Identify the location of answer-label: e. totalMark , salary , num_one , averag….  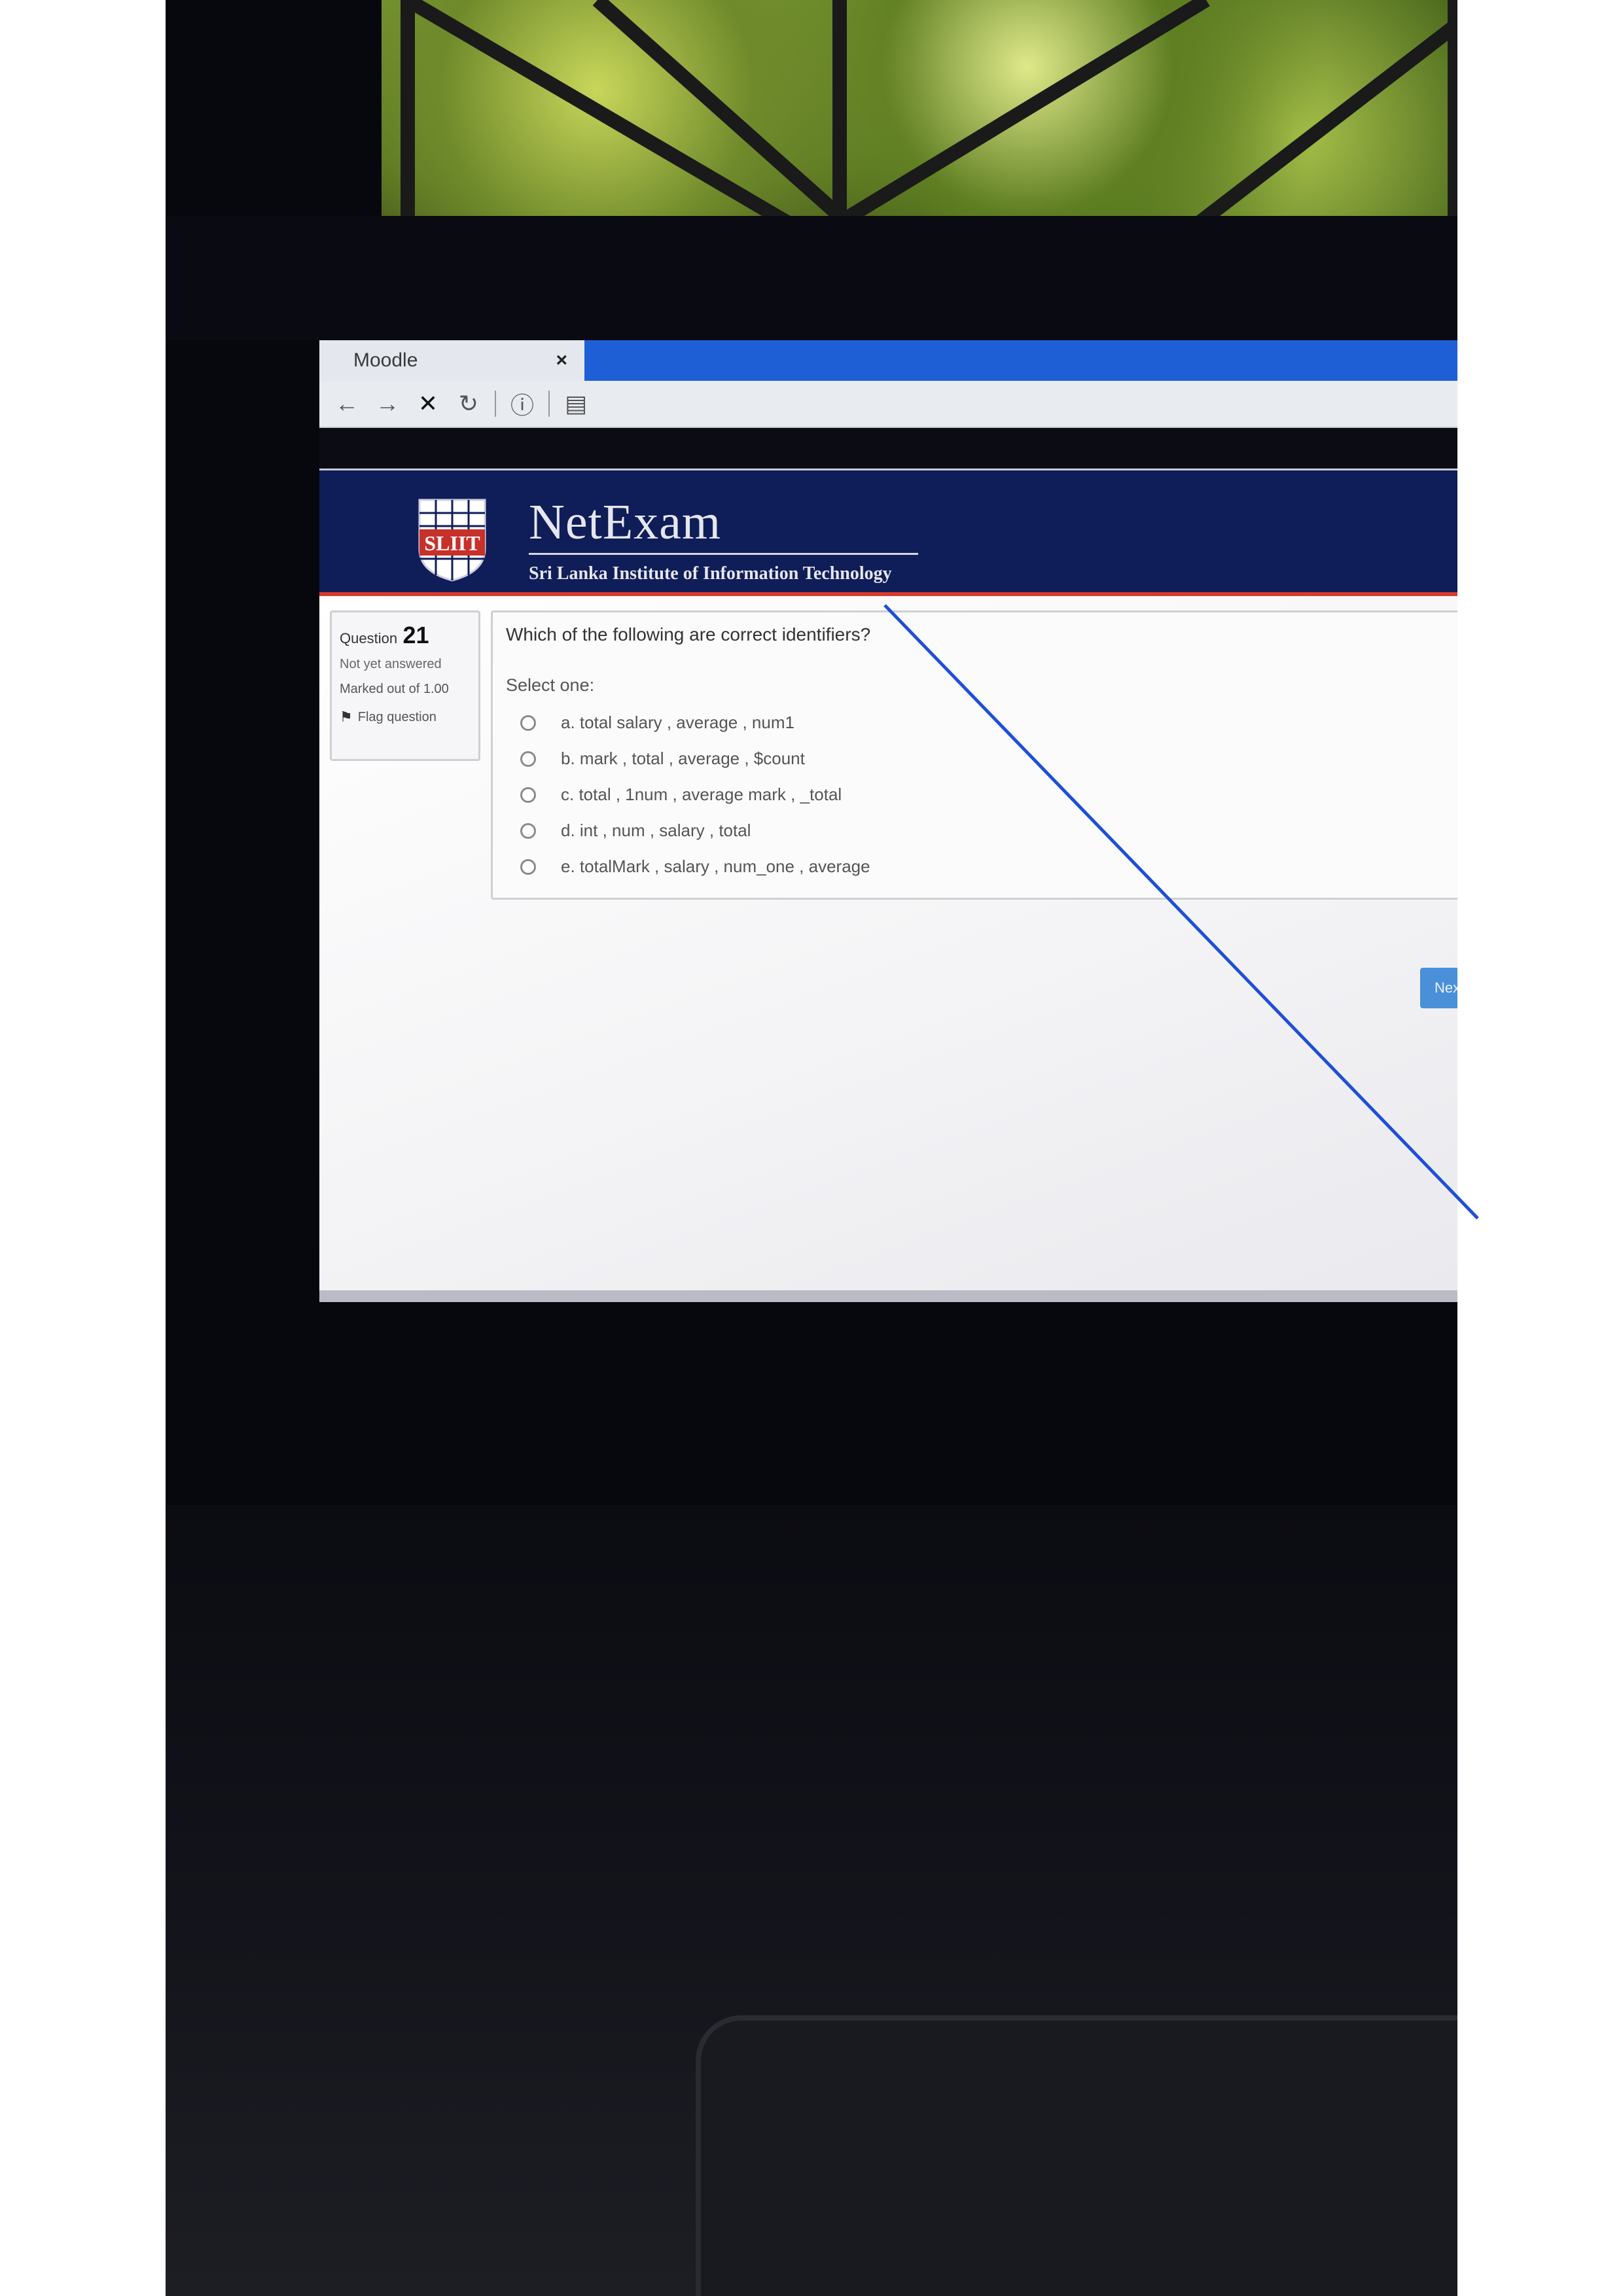
(715, 866).